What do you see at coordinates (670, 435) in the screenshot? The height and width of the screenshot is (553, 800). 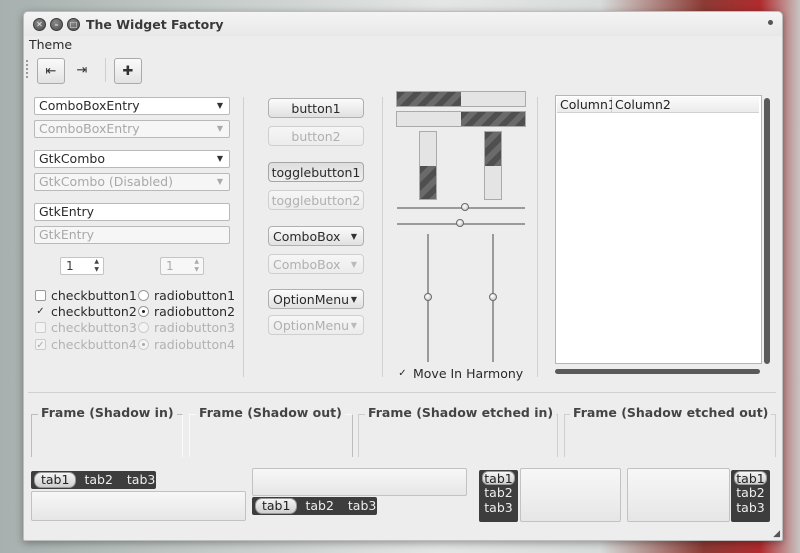 I see `frame-shadow-etched-out` at bounding box center [670, 435].